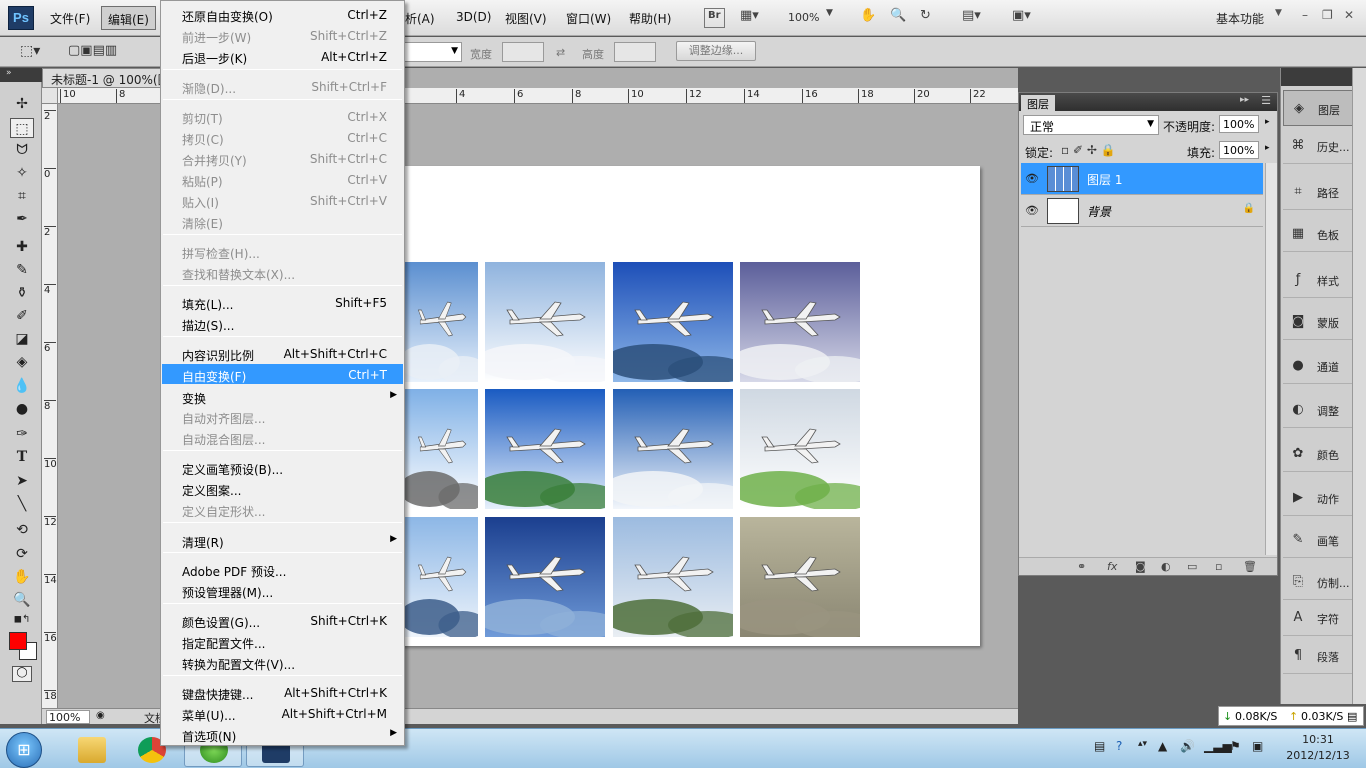 The width and height of the screenshot is (1366, 768). I want to click on menu-item: 首选项(N) ▶, so click(282, 734).